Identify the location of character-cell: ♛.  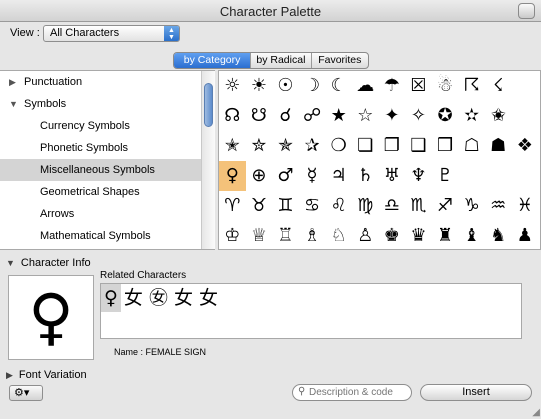
(418, 235).